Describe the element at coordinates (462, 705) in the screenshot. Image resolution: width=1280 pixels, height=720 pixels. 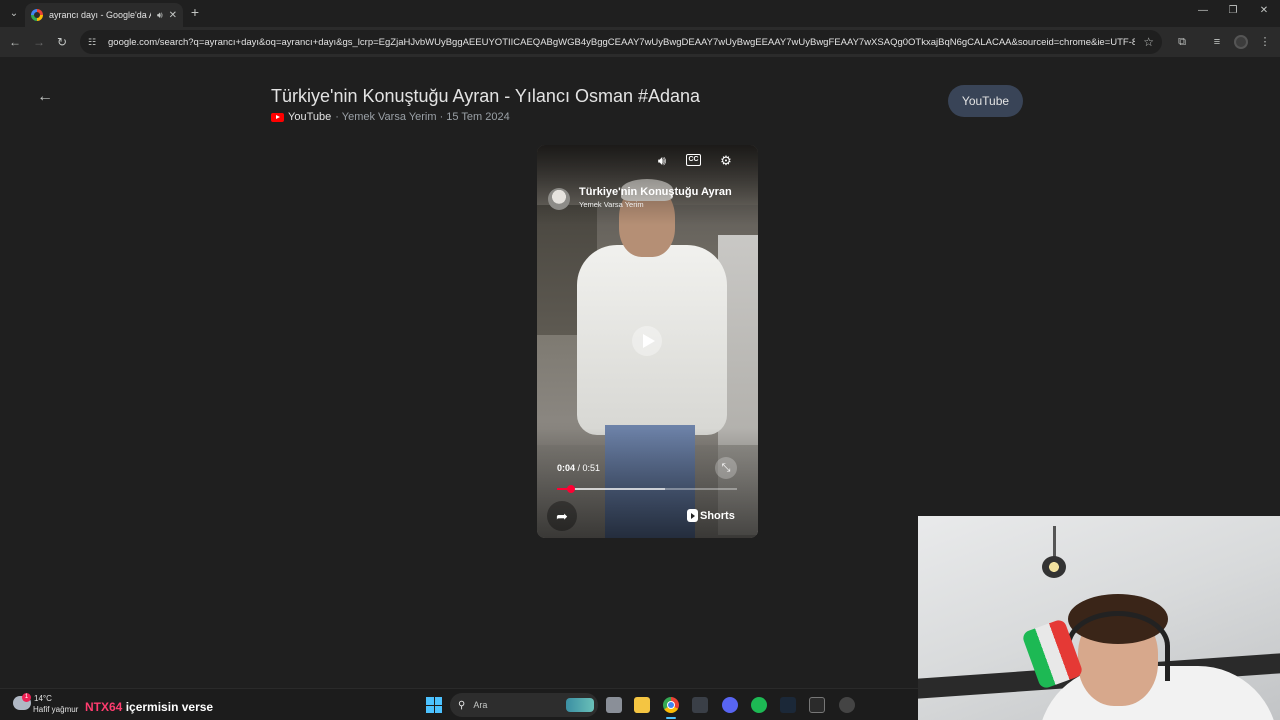
I see `search-icon: ⚲` at that location.